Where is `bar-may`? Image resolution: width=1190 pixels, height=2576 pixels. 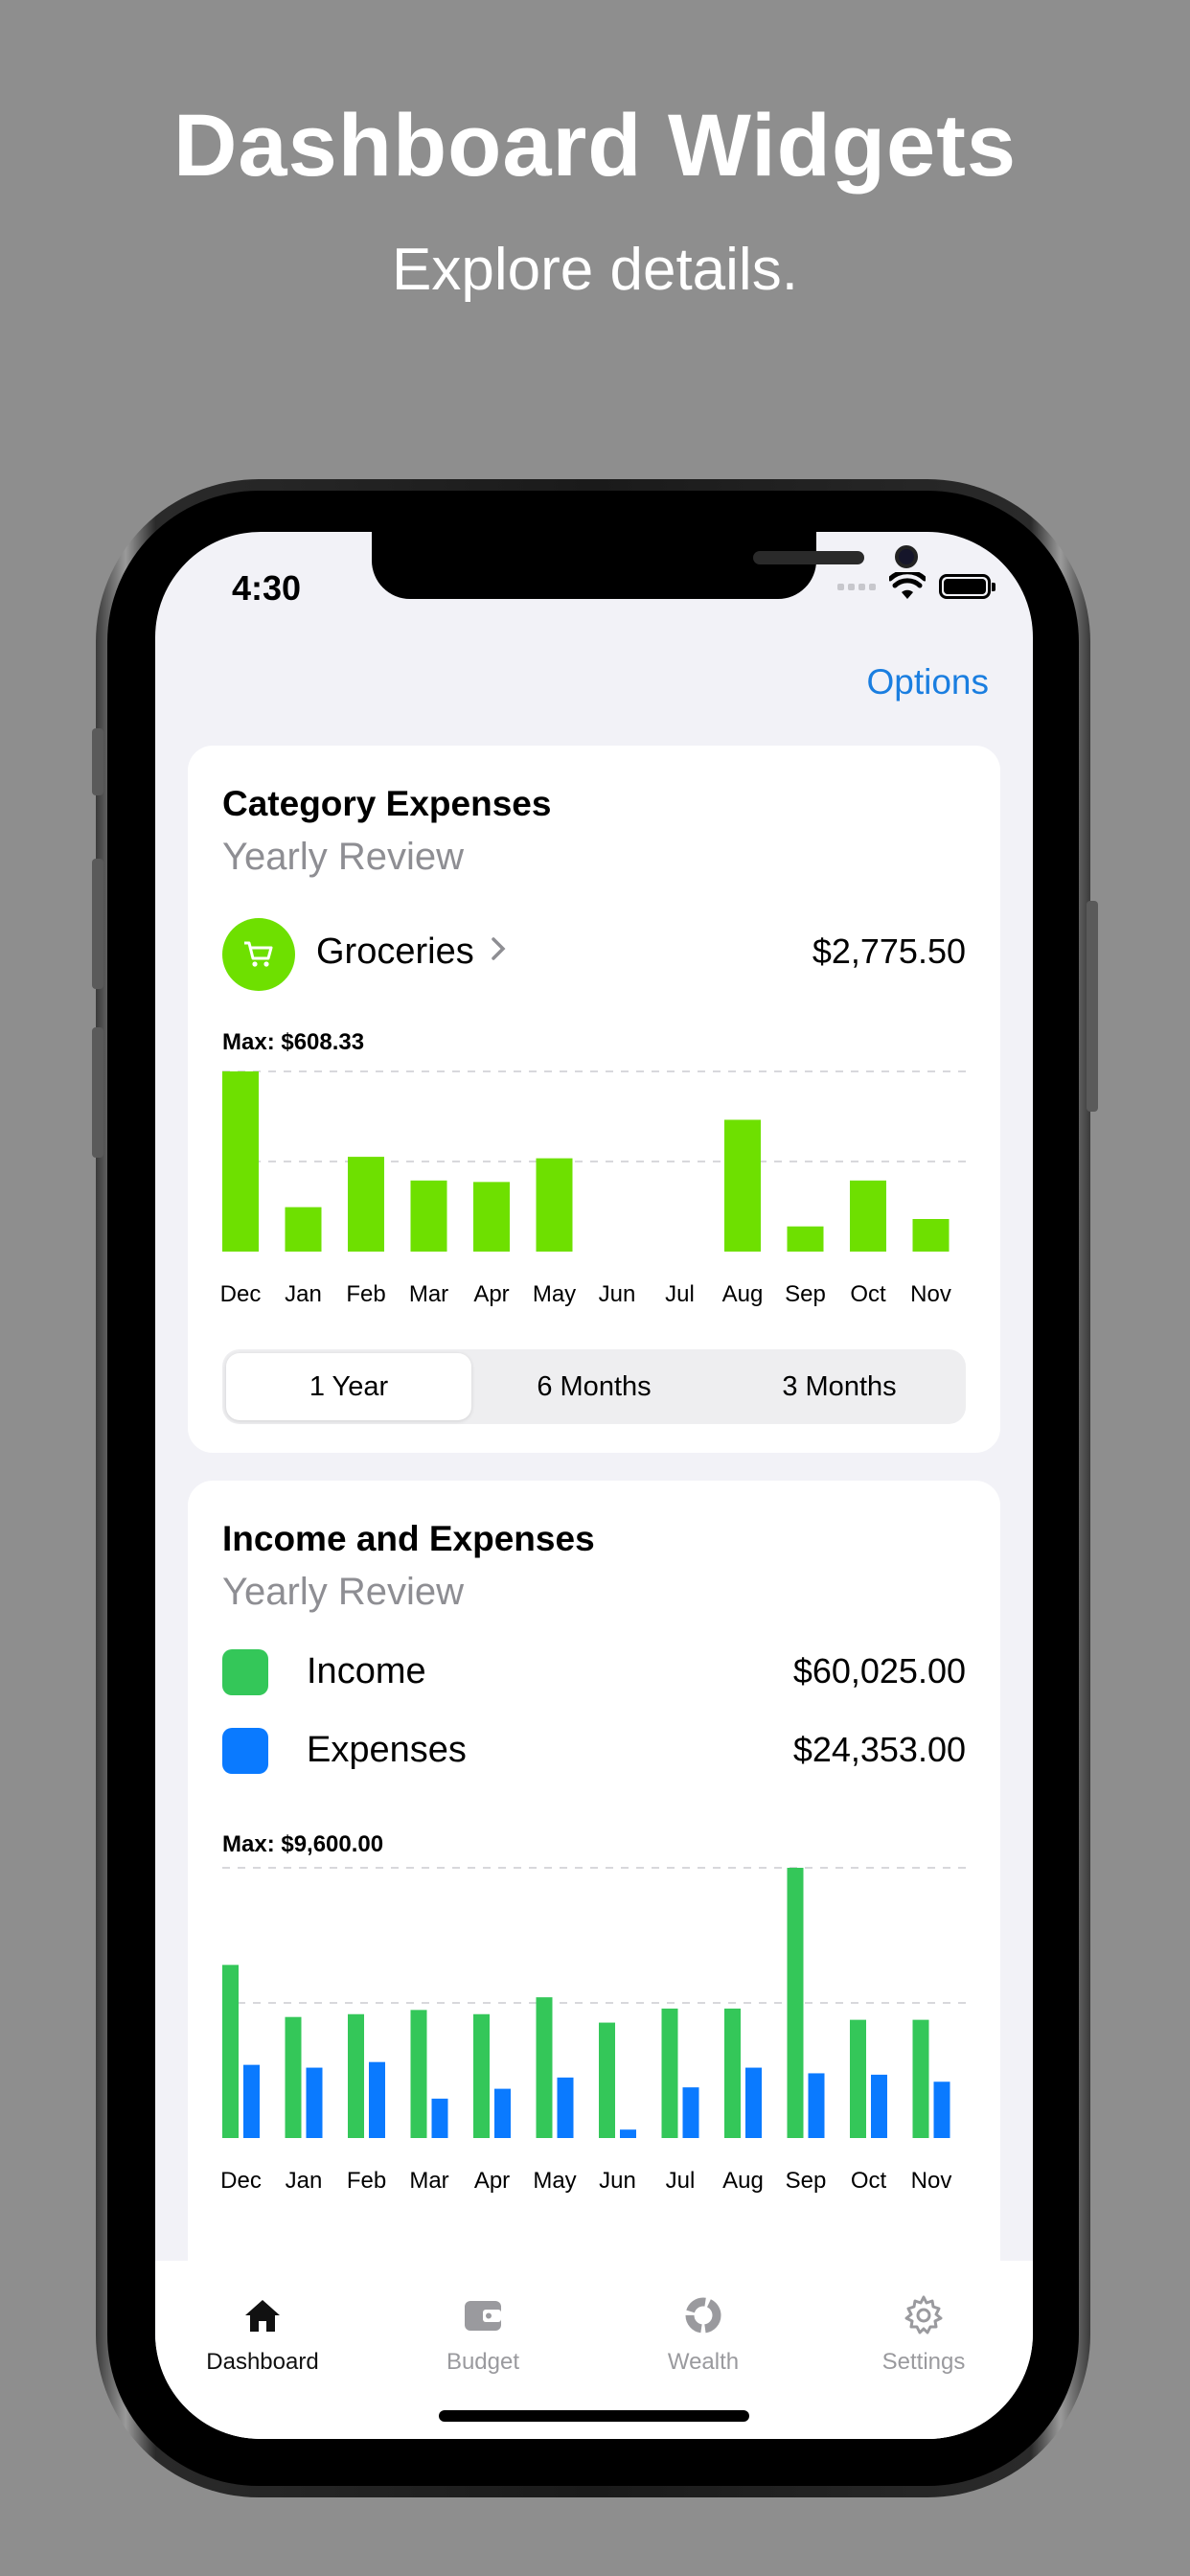 bar-may is located at coordinates (555, 1205).